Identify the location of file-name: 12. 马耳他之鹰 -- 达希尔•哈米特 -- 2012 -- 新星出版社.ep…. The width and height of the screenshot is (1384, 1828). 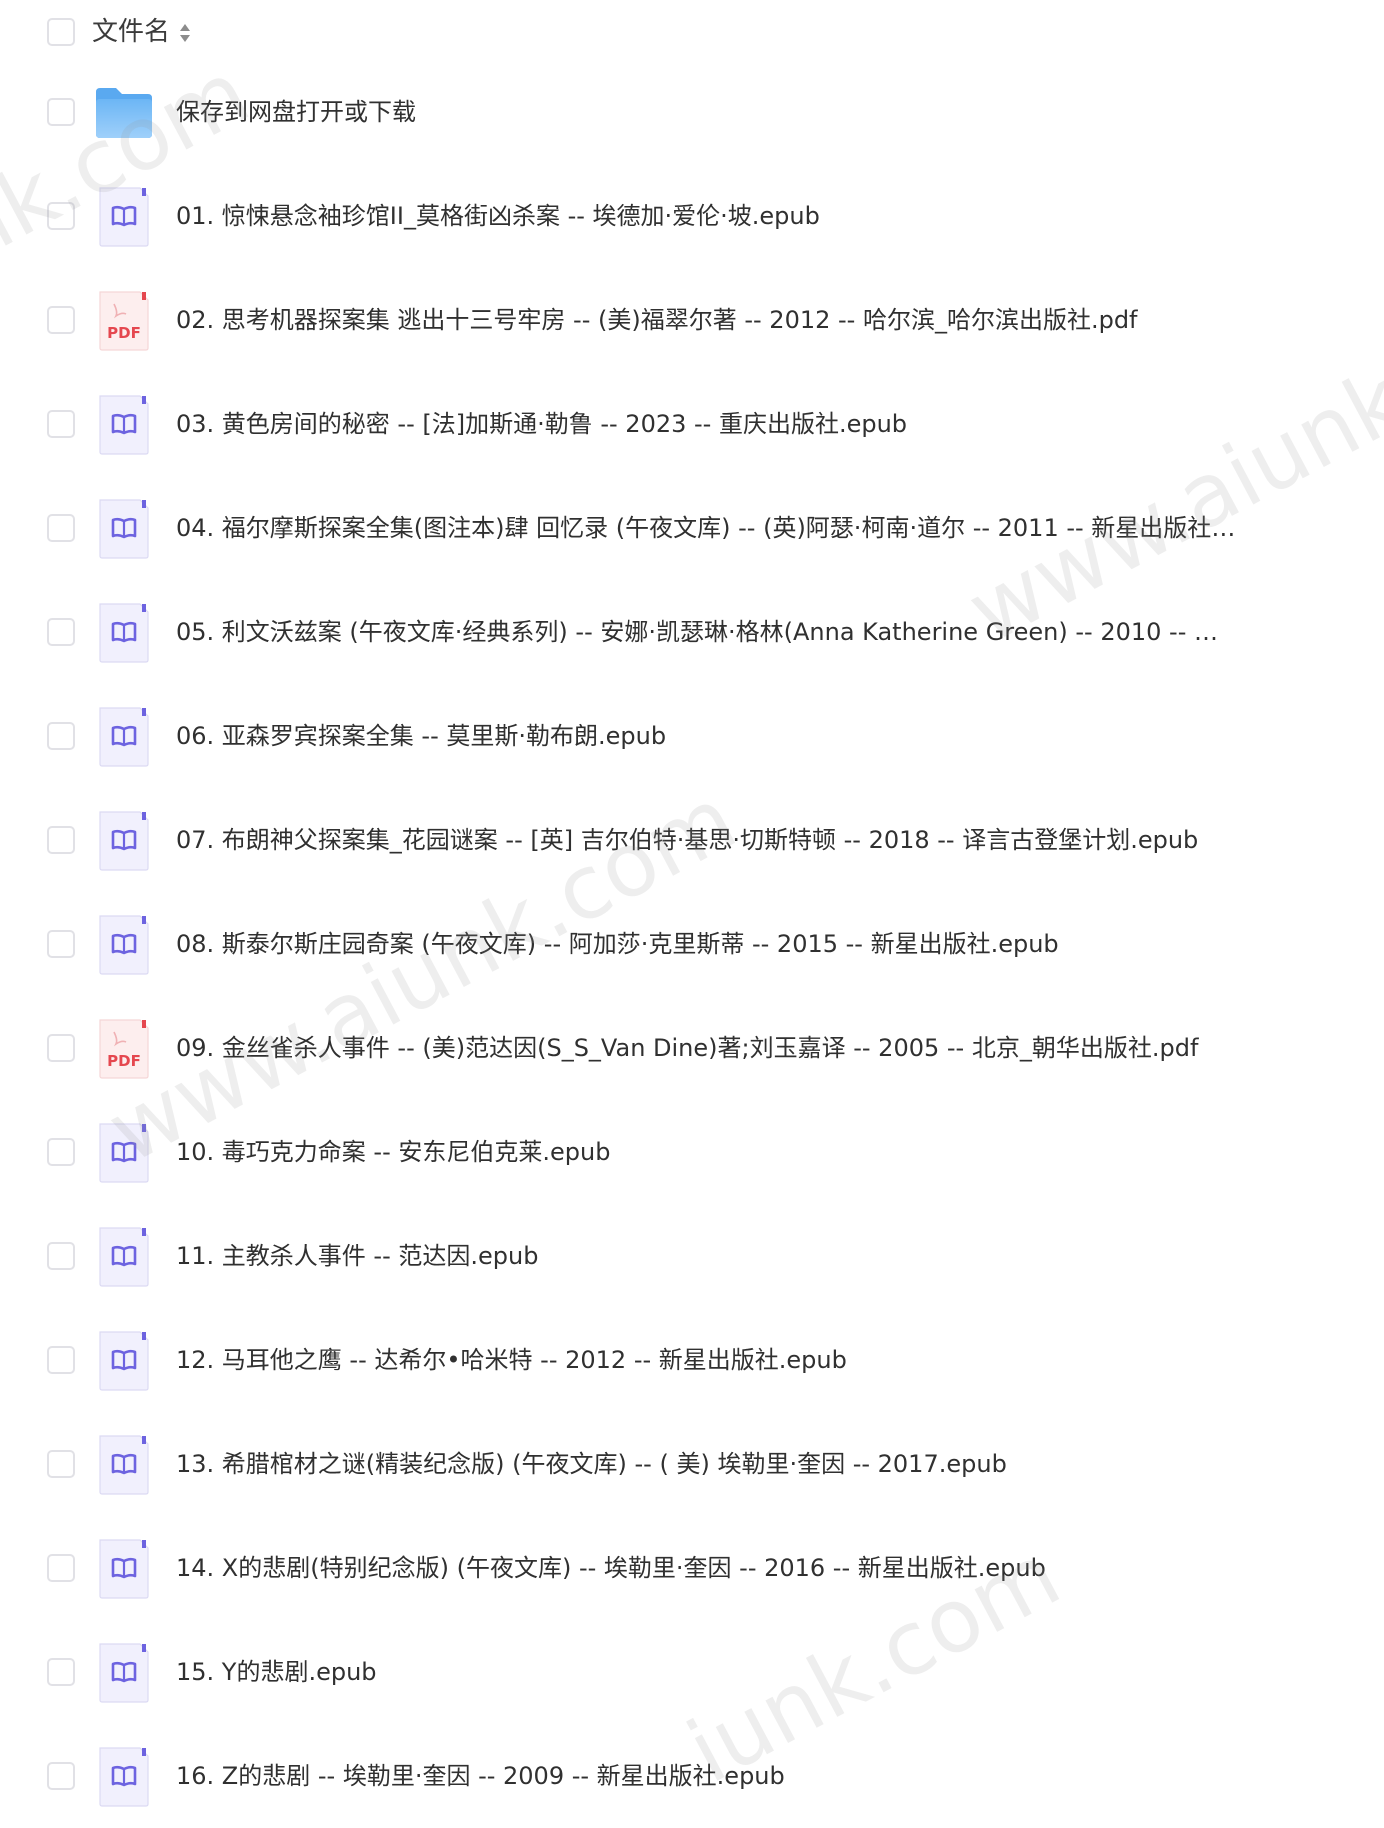
(706, 1360).